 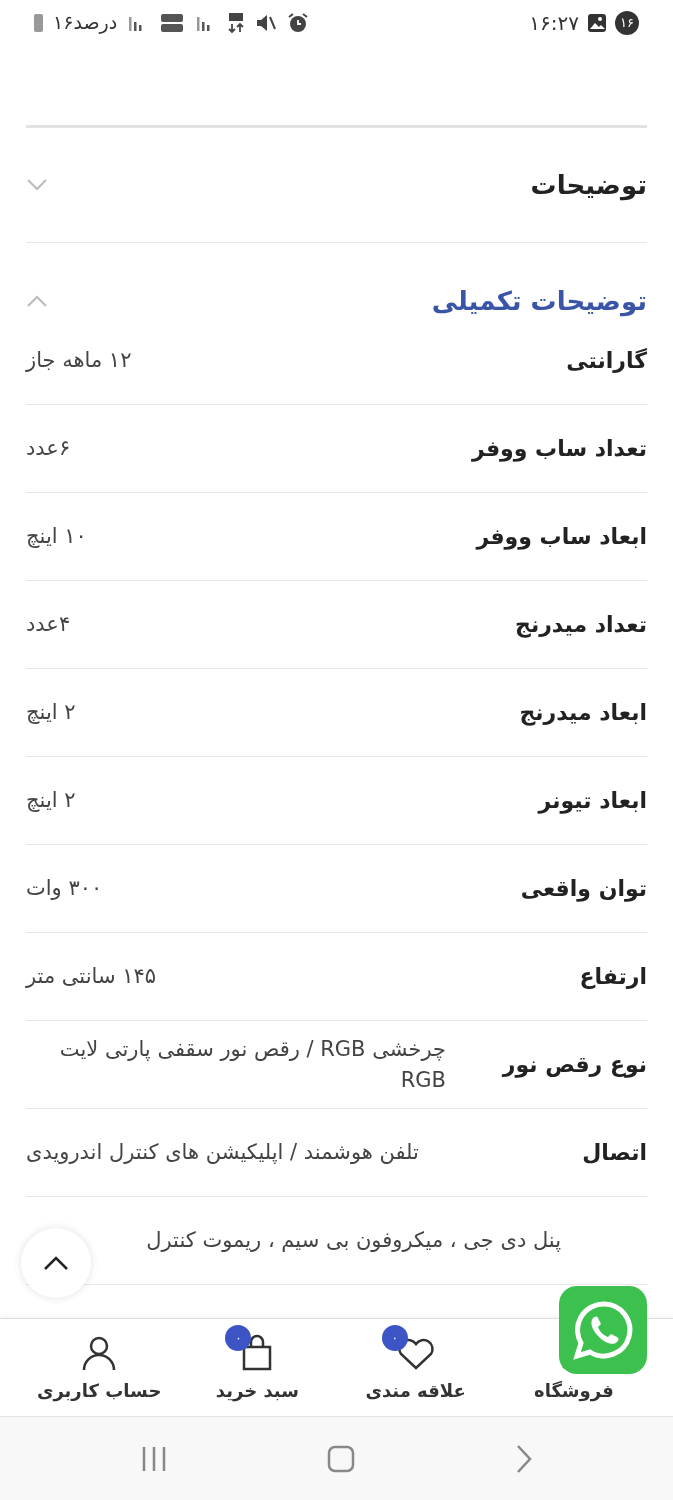 I want to click on spec-value: تلفن هوشمند / اپلیکیشن های کنترل اندرویدی, so click(x=222, y=1153).